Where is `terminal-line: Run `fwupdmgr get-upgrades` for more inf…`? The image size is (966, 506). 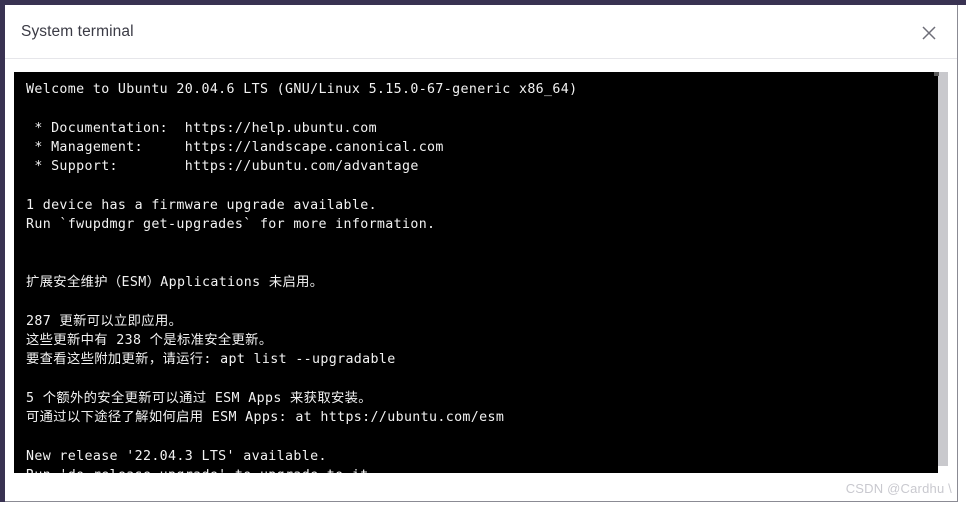
terminal-line: Run `fwupdmgr get-upgrades` for more inf… is located at coordinates (231, 225).